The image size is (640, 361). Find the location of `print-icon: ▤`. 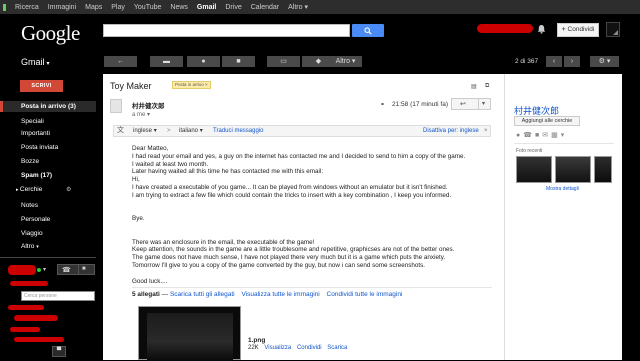

print-icon: ▤ is located at coordinates (474, 86).